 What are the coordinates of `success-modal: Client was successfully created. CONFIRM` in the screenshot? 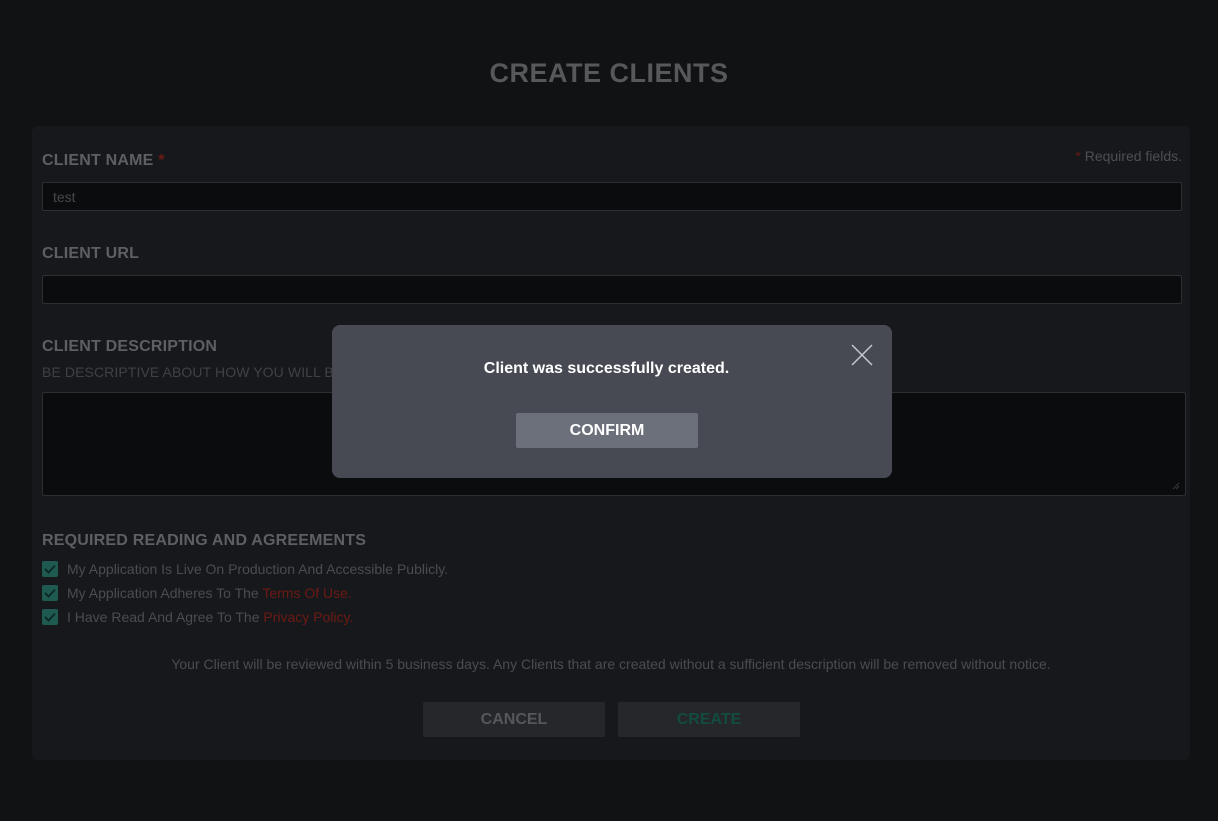 It's located at (612, 401).